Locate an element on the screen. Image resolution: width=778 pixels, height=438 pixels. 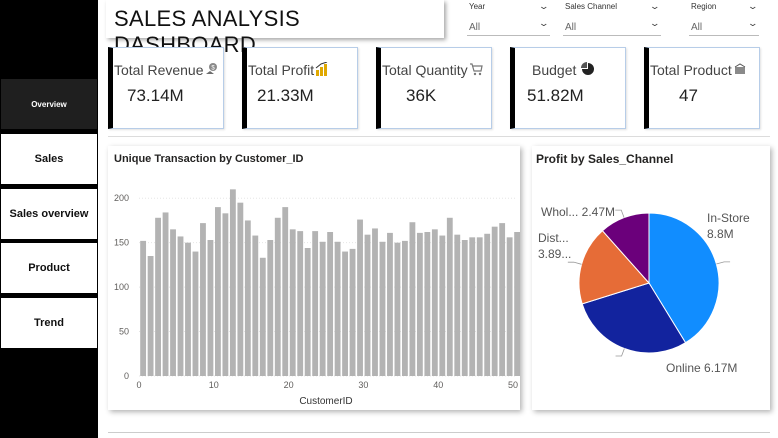
kpi-value: 47 is located at coordinates (688, 95).